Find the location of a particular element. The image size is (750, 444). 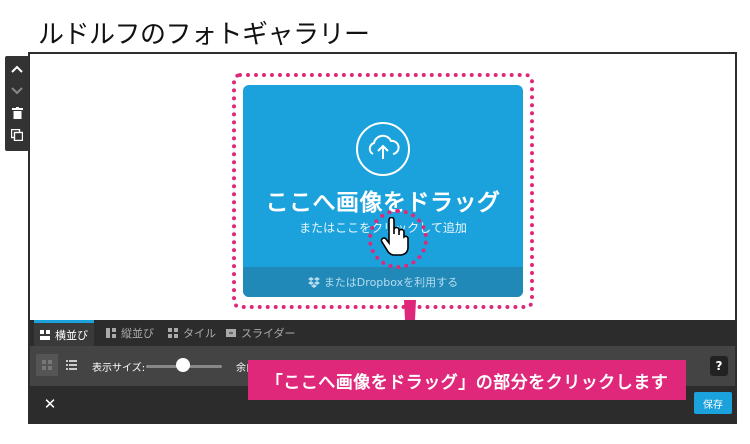

tab-vertical-label: 縦並び is located at coordinates (137, 333).